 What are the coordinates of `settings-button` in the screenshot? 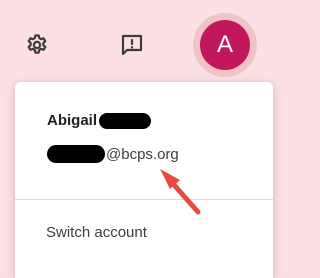 It's located at (37, 45).